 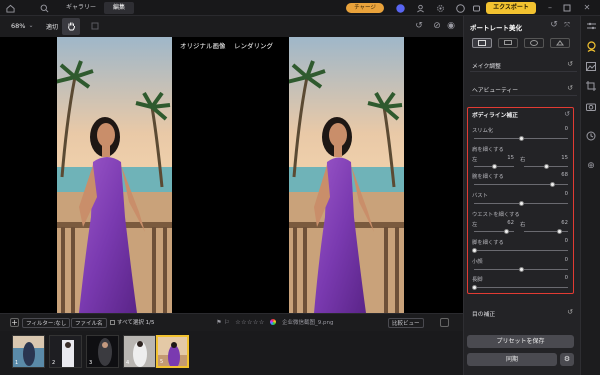 What do you see at coordinates (560, 43) in the screenshot?
I see `preset-mode-4-button` at bounding box center [560, 43].